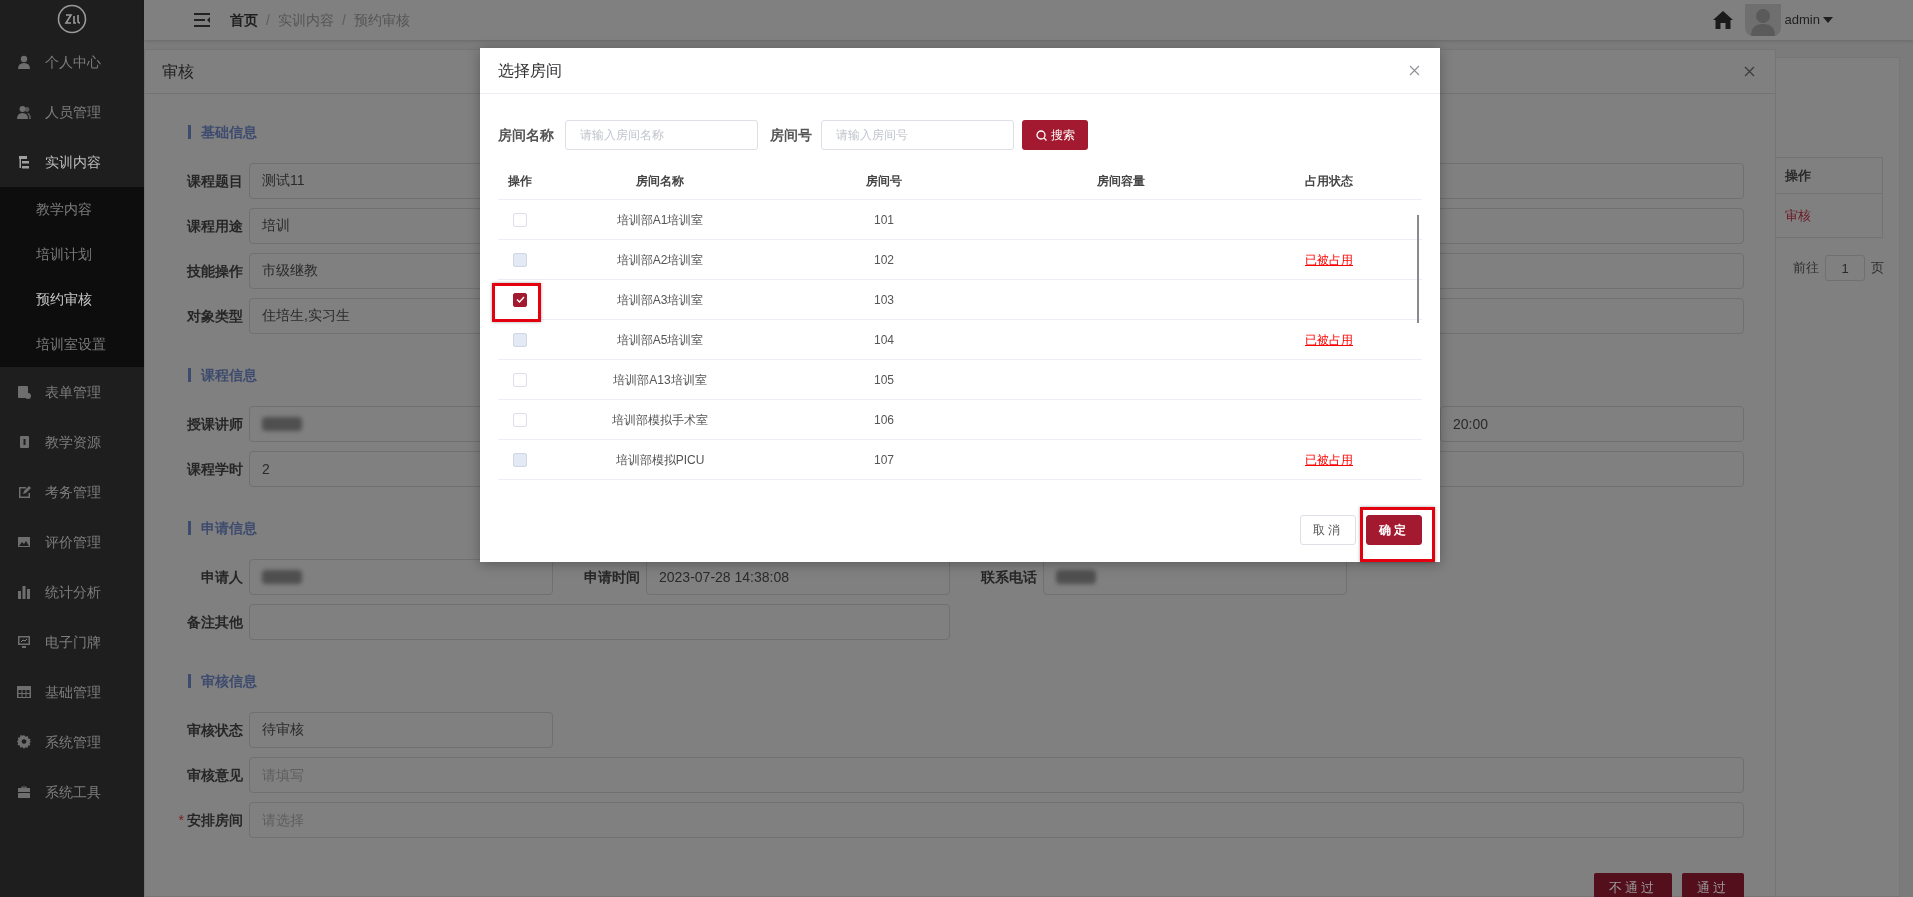 Image resolution: width=1913 pixels, height=897 pixels. Describe the element at coordinates (1713, 885) in the screenshot. I see `action-button: 通过` at that location.